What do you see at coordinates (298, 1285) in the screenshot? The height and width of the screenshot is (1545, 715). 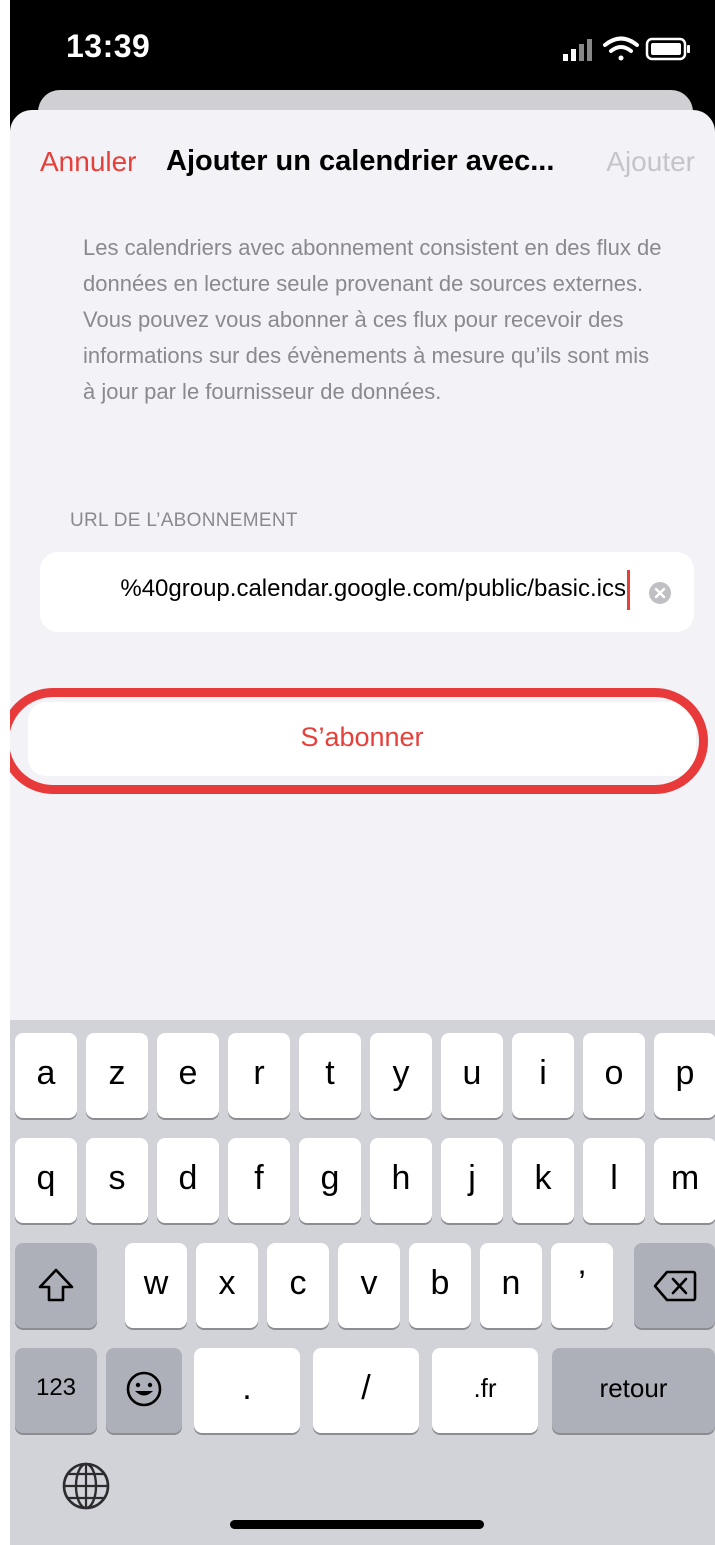 I see `key-c: c` at bounding box center [298, 1285].